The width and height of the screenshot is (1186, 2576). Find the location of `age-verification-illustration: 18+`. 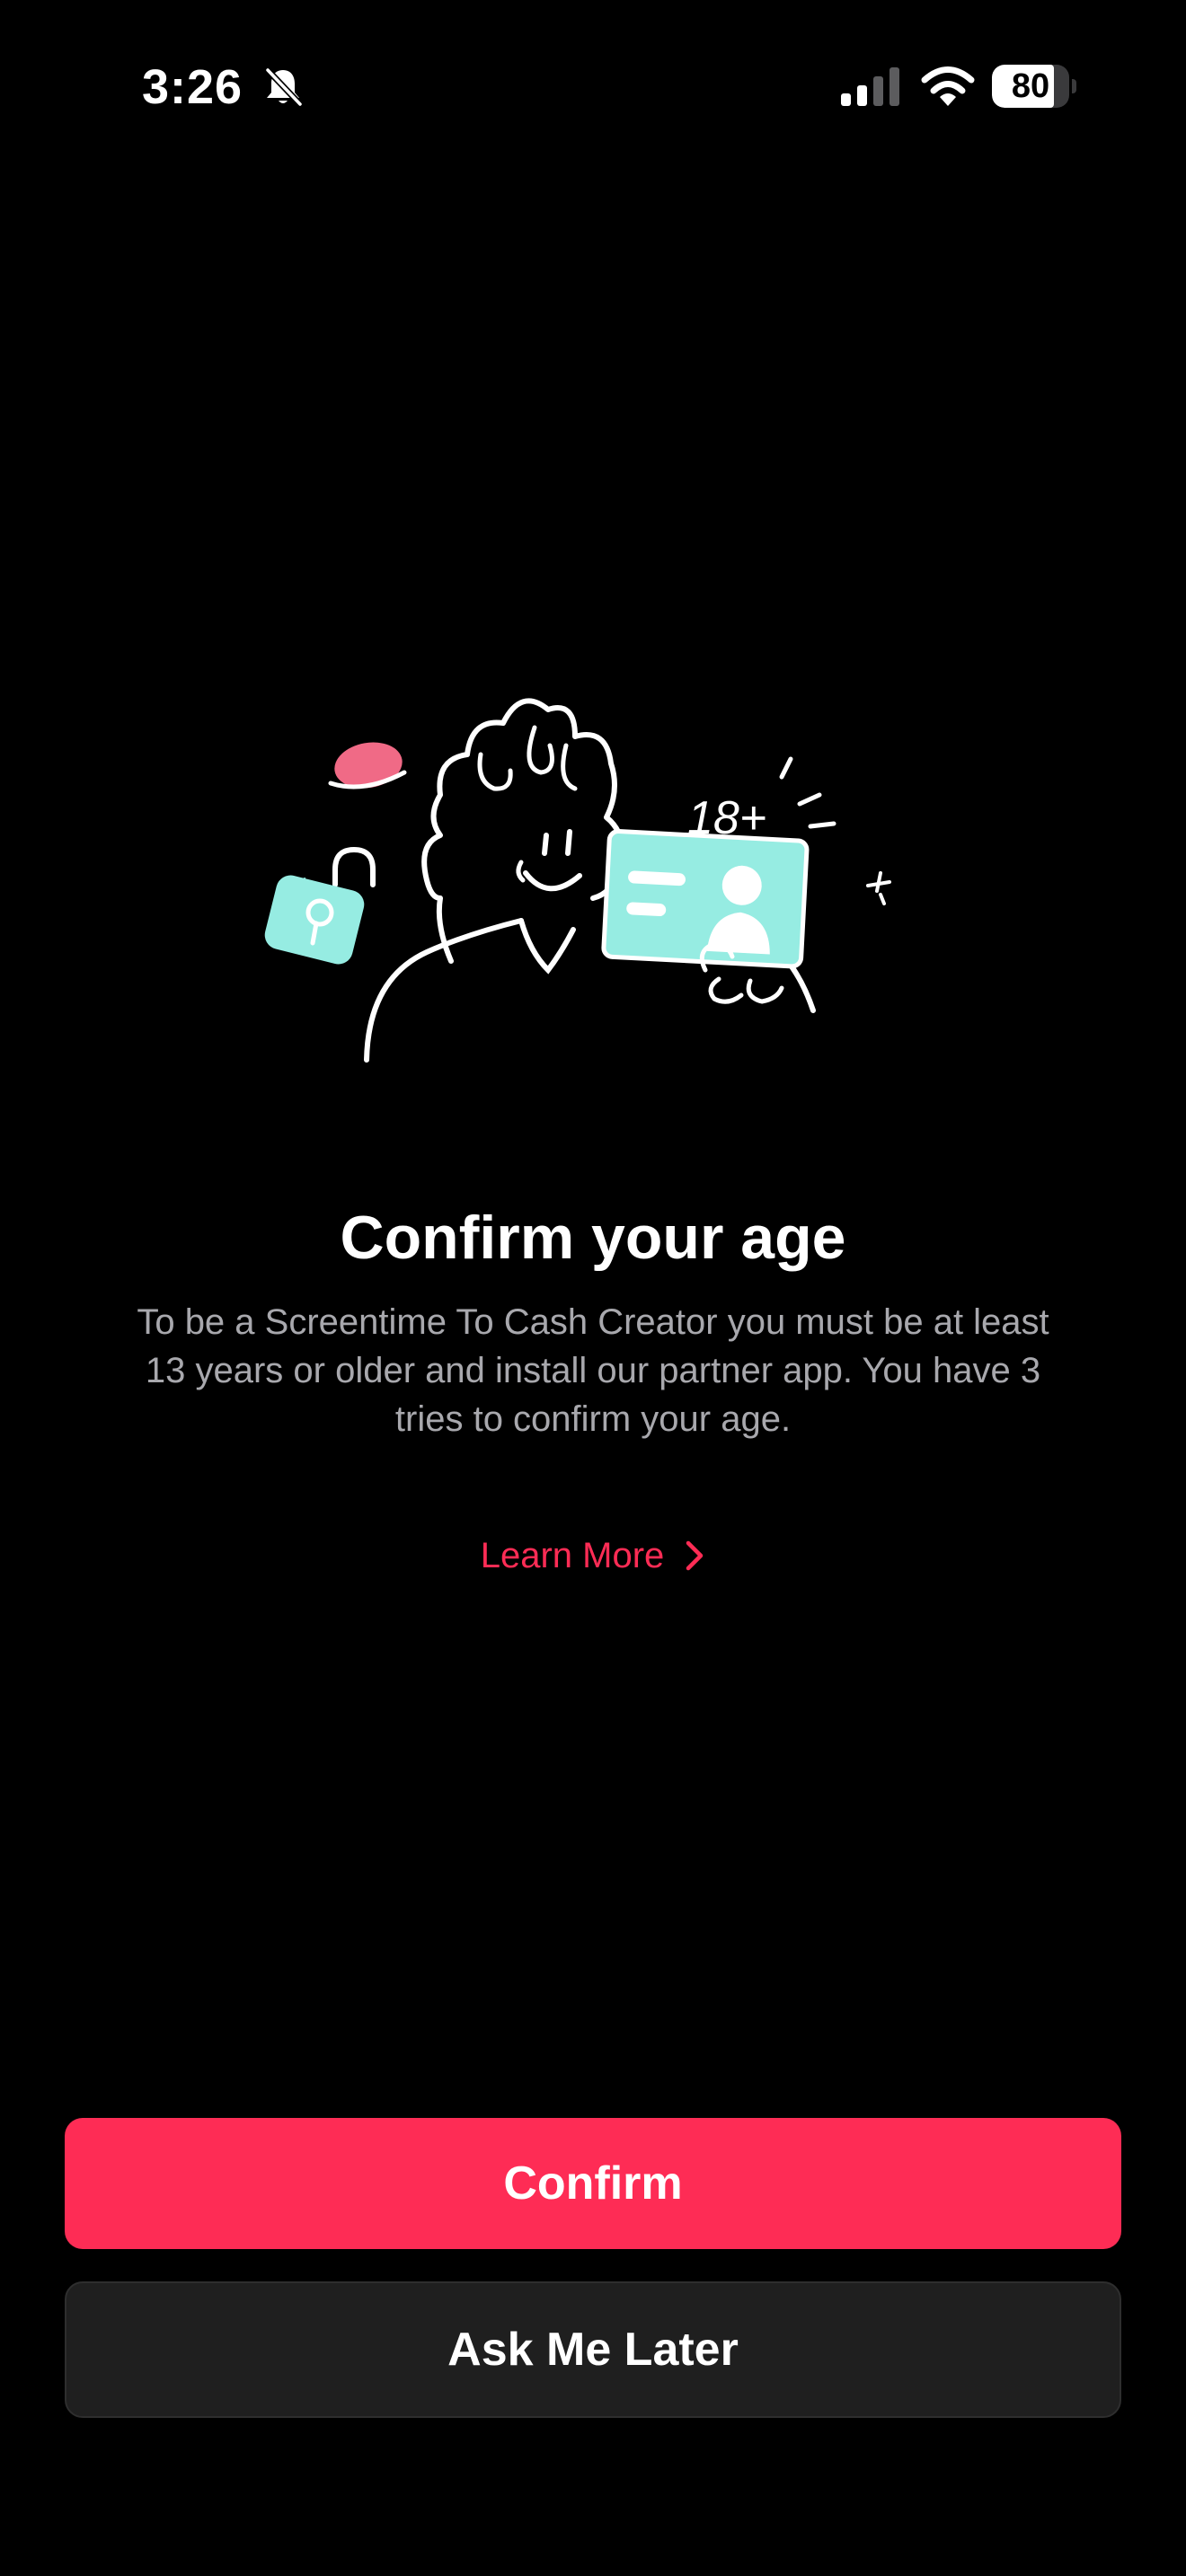

age-verification-illustration: 18+ is located at coordinates (577, 880).